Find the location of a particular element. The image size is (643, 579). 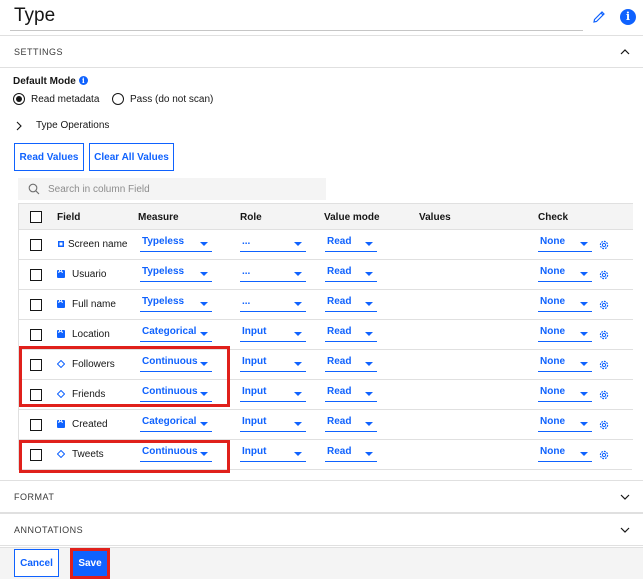

annotations-section-header: ANNOTATIONS is located at coordinates (321, 529).